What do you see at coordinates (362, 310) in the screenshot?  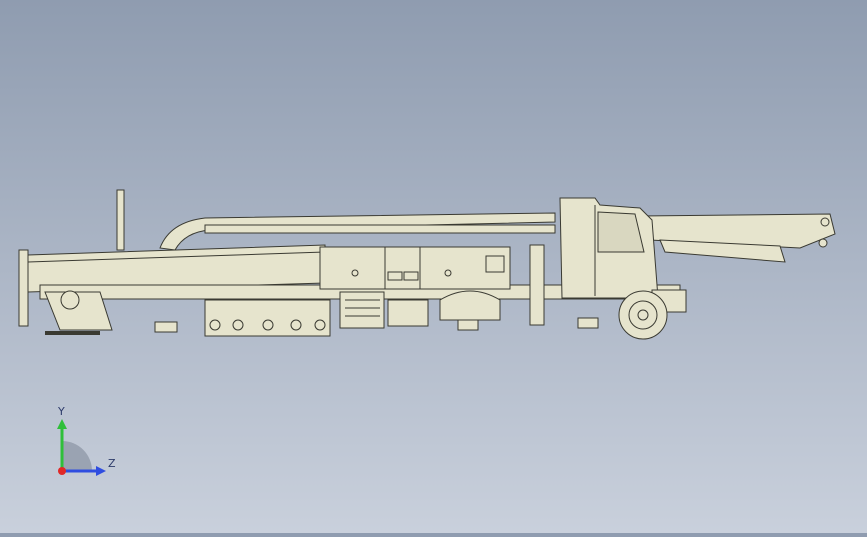 I see `pump-unit` at bounding box center [362, 310].